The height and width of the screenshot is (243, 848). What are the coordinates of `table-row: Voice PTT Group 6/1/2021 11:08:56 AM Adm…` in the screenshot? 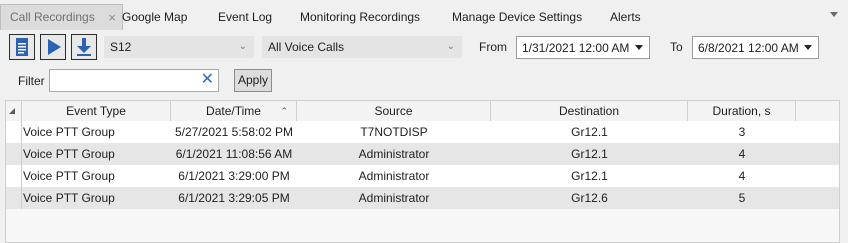 It's located at (422, 154).